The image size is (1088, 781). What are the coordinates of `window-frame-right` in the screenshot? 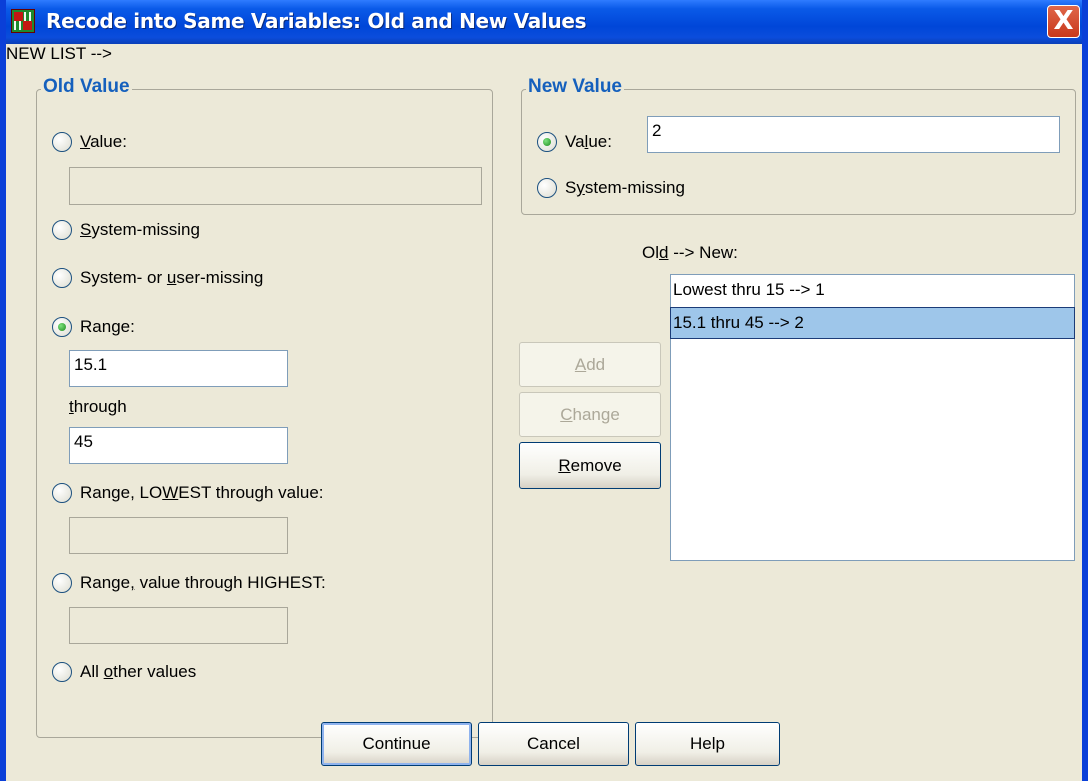 It's located at (1085, 390).